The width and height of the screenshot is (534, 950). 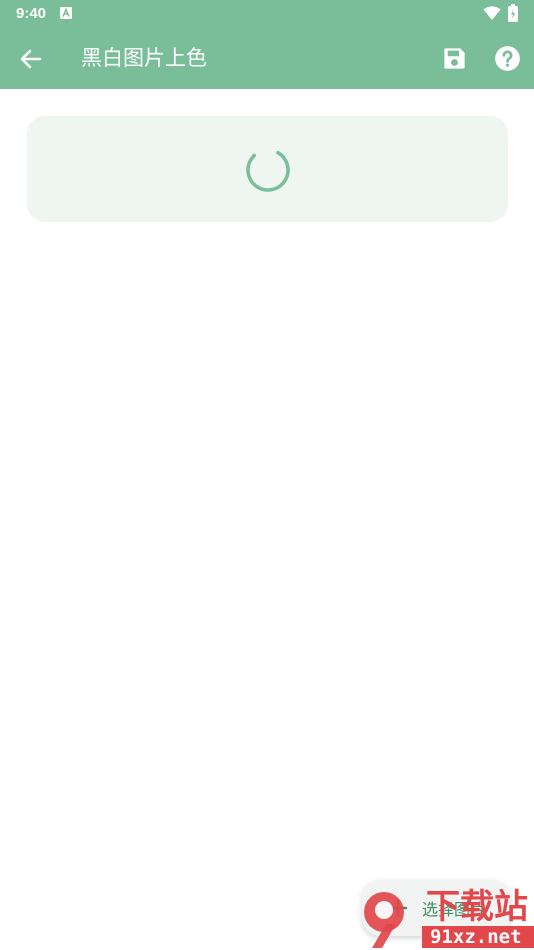 I want to click on image-preview-card, so click(x=267, y=169).